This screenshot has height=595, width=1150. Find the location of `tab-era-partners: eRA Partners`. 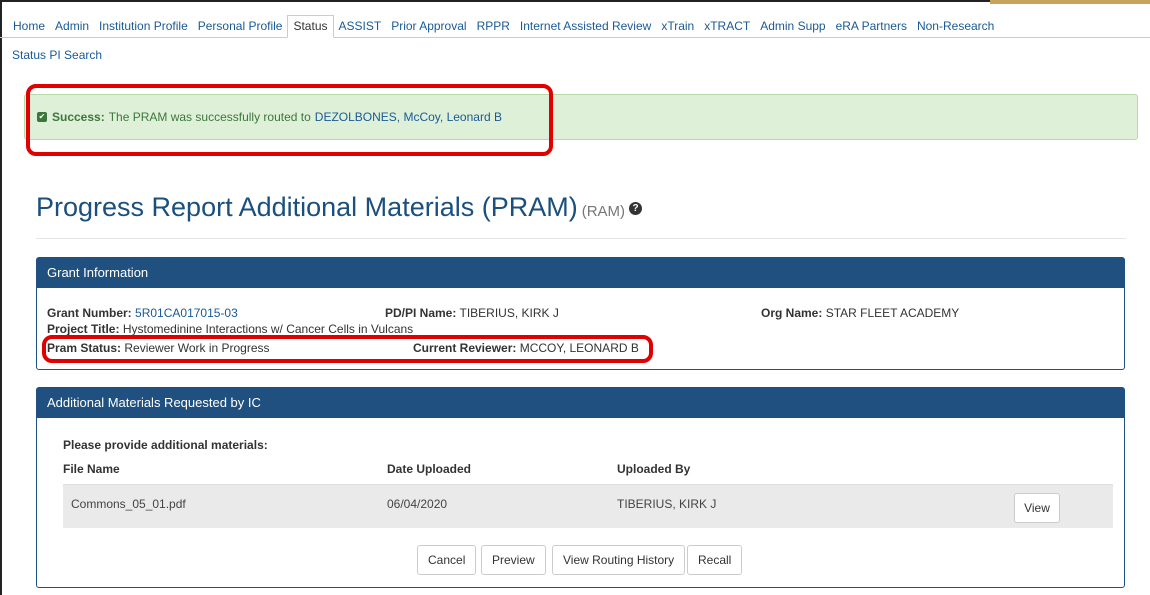

tab-era-partners: eRA Partners is located at coordinates (871, 26).